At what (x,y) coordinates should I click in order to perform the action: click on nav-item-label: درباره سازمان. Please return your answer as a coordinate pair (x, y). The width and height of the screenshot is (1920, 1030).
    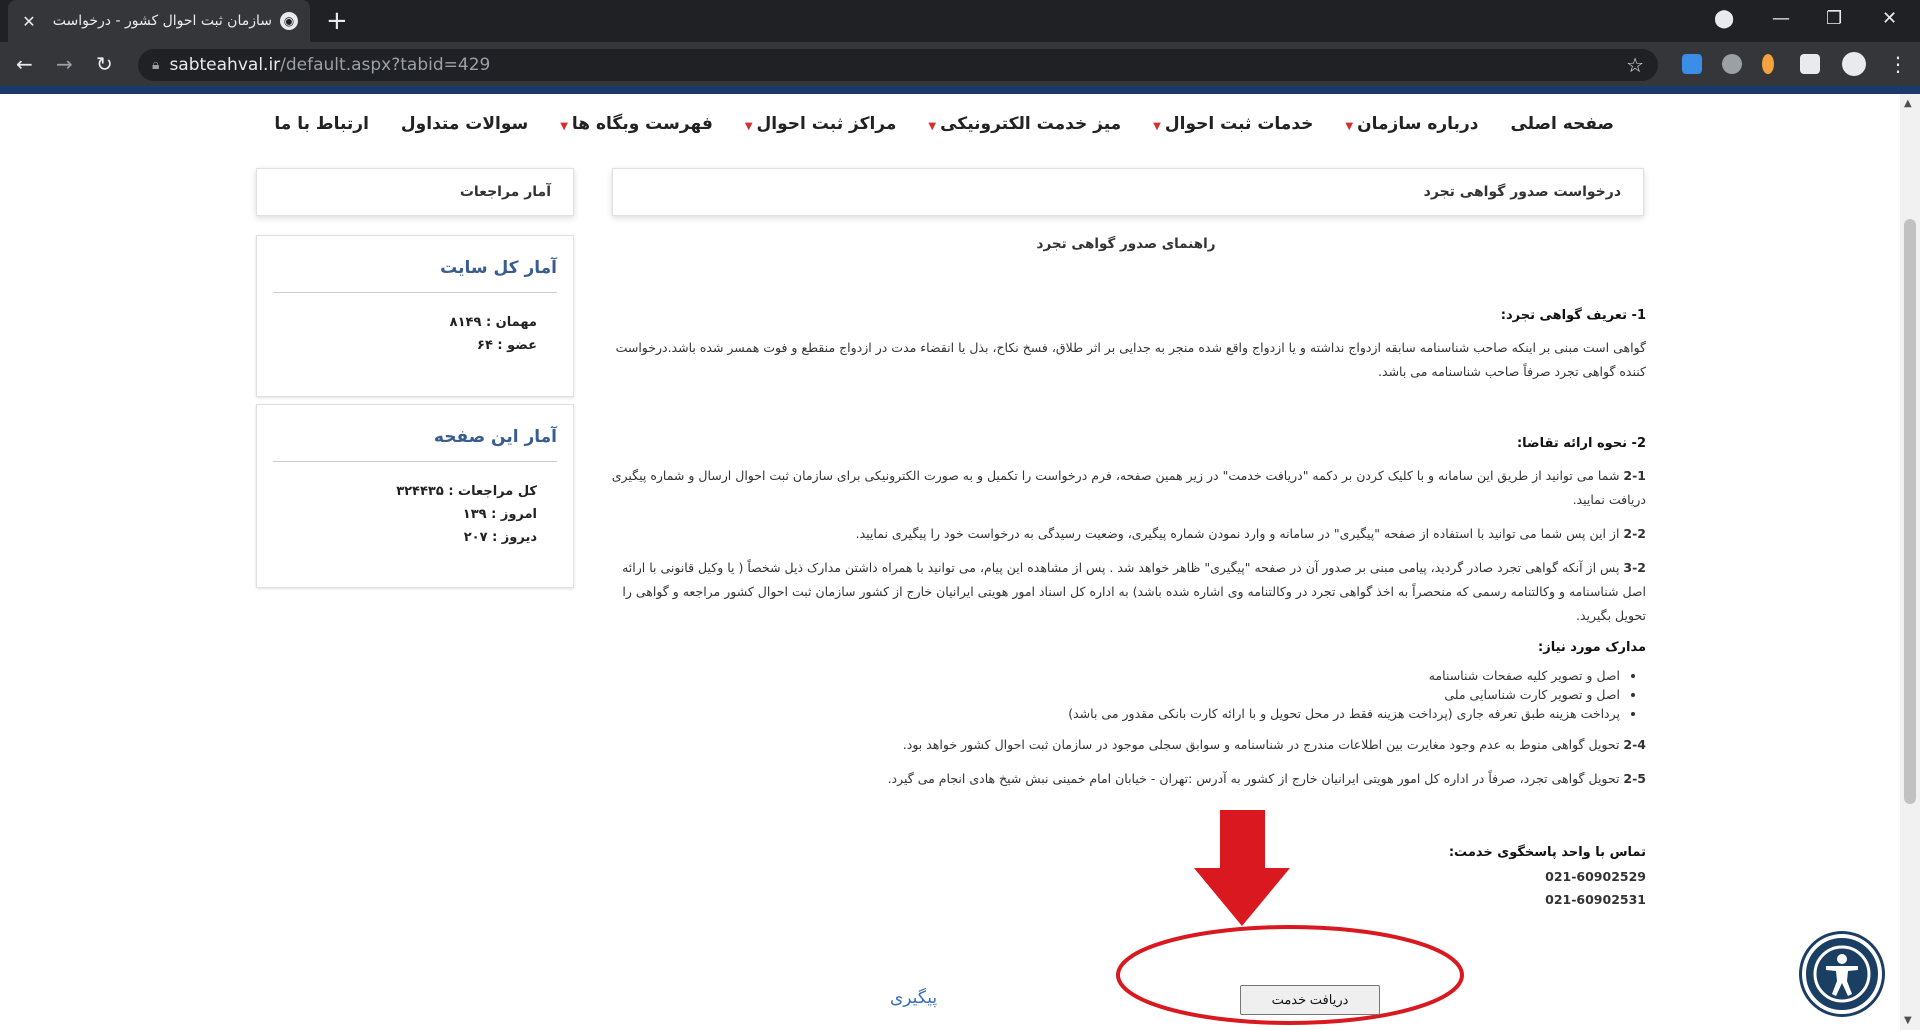
    Looking at the image, I should click on (1418, 124).